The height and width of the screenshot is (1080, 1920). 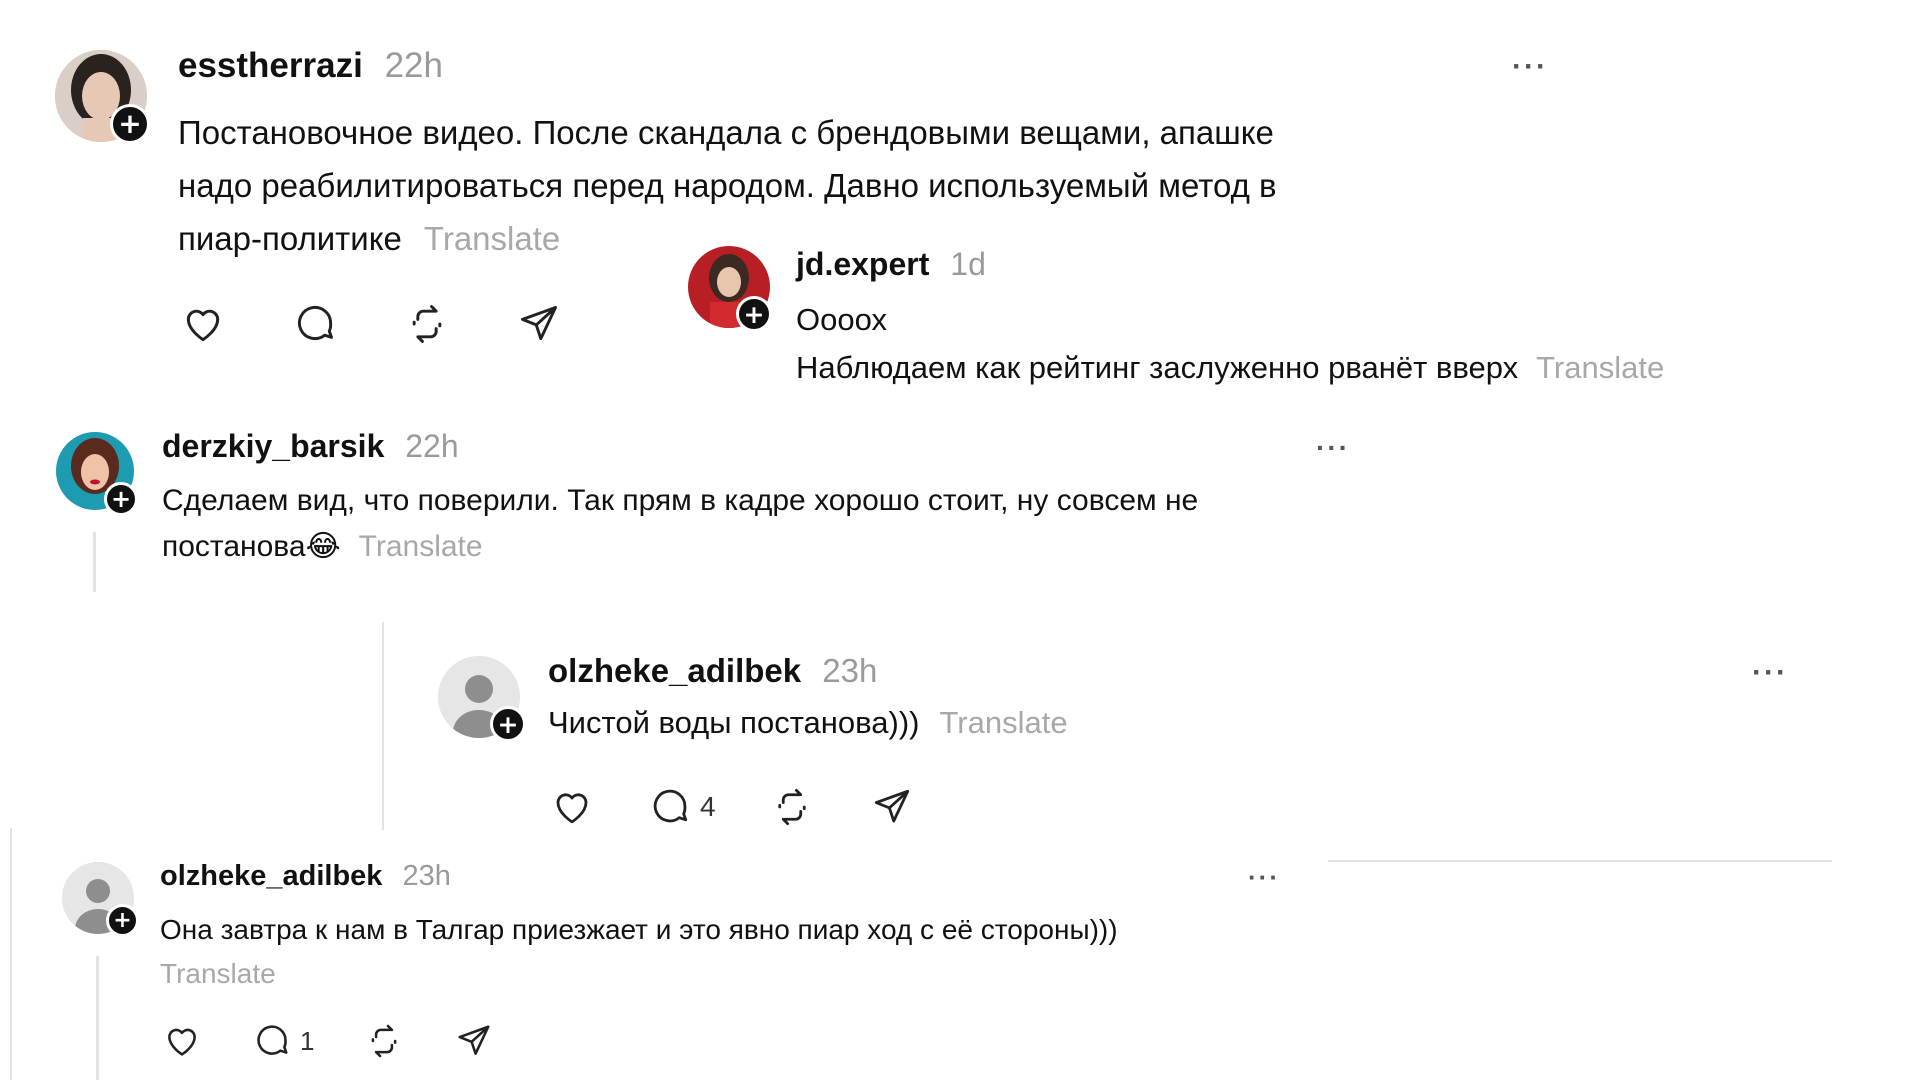 I want to click on comment-count: 4, so click(x=708, y=806).